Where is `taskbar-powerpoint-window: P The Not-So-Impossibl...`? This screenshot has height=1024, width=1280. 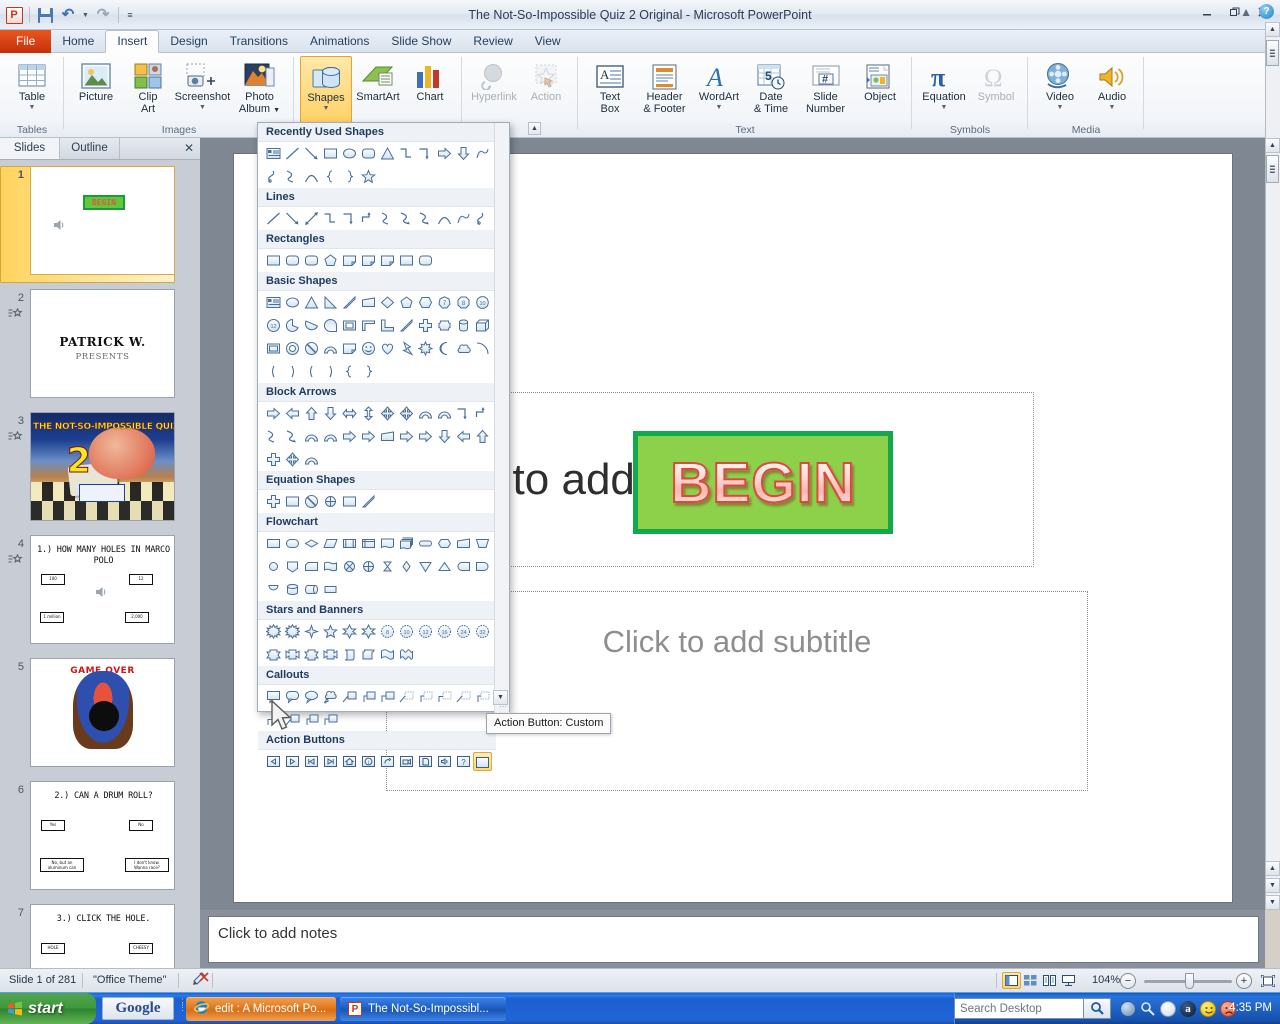
taskbar-powerpoint-window: P The Not-So-Impossibl... is located at coordinates (423, 1009).